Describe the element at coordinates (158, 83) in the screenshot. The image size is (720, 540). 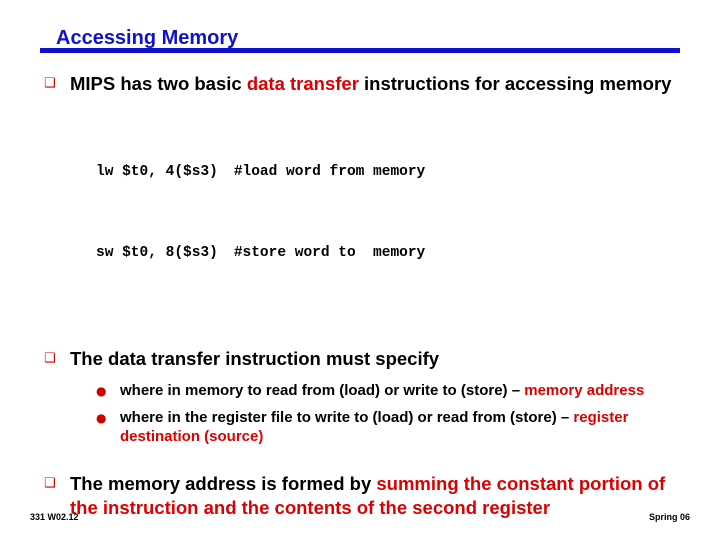
I see `bullet-1-text-before: MIPS has two basic` at that location.